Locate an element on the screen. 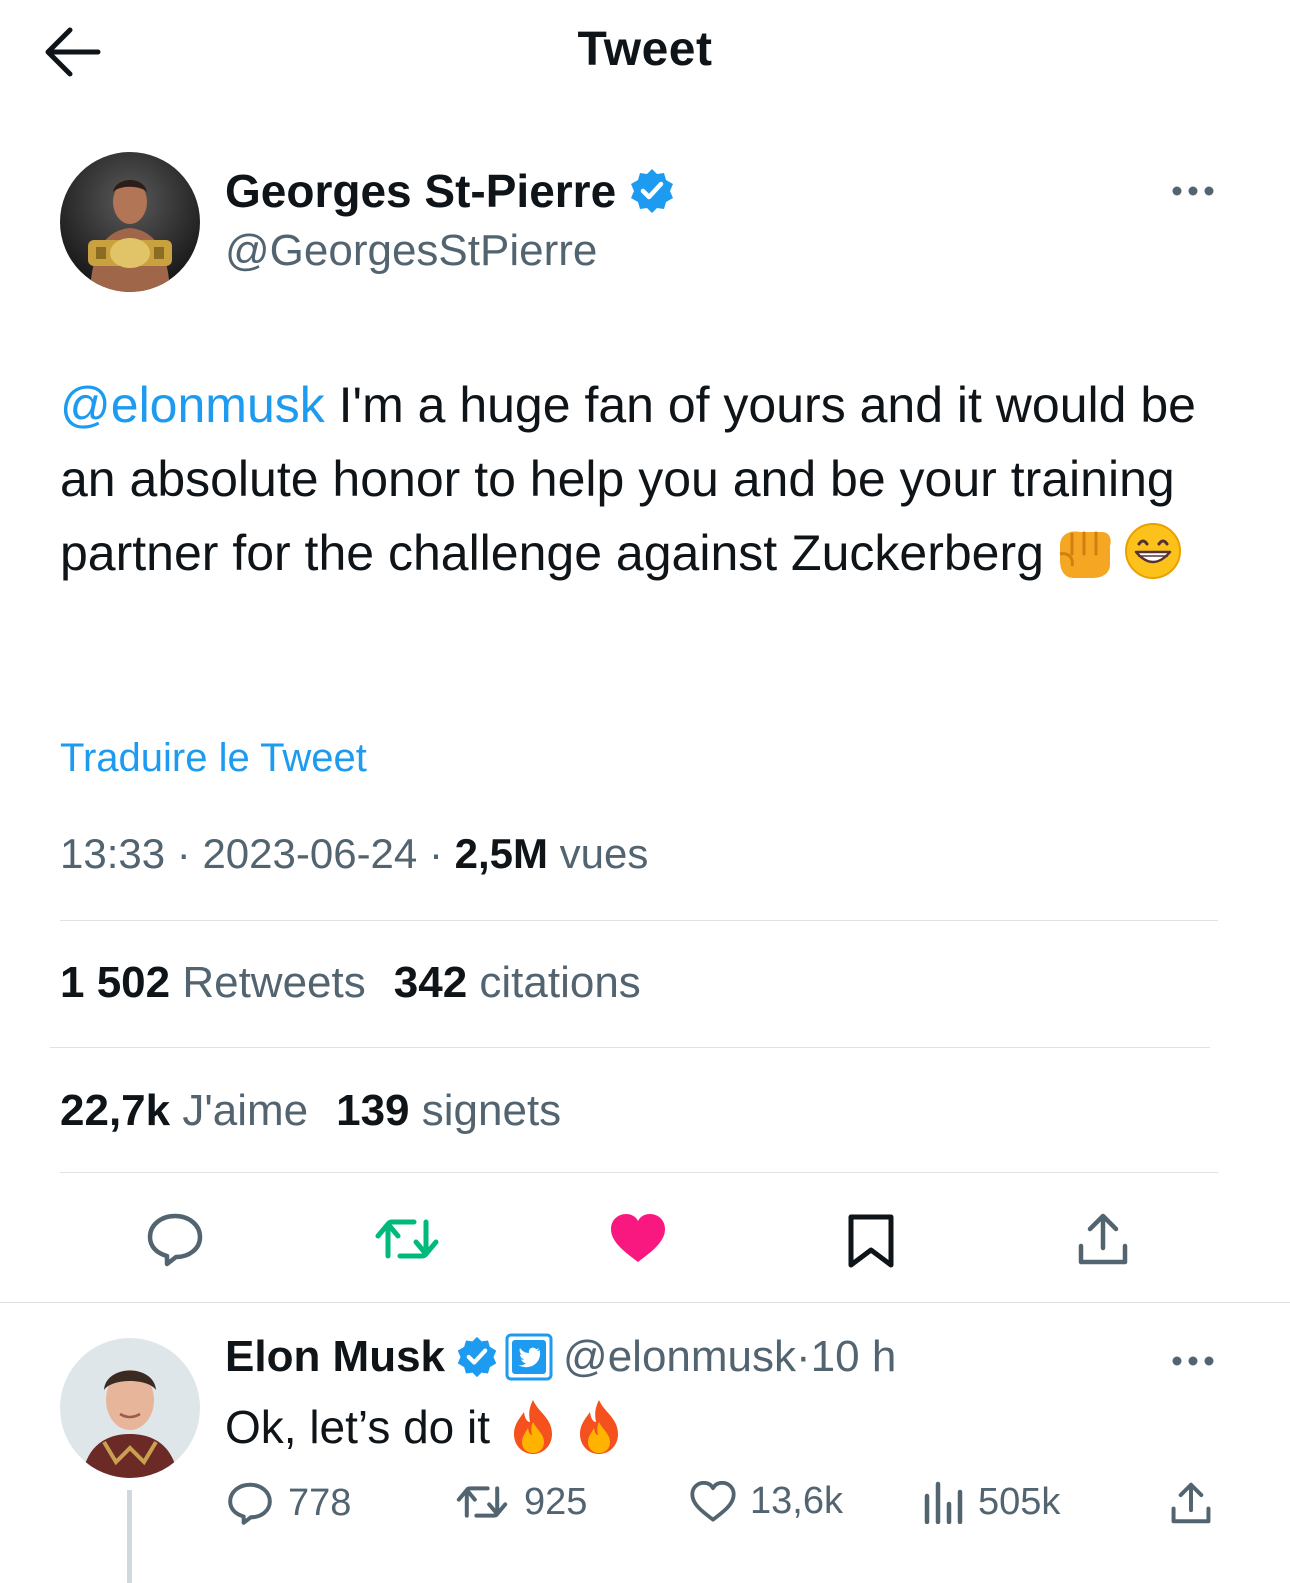  reply-button is located at coordinates (175, 1239).